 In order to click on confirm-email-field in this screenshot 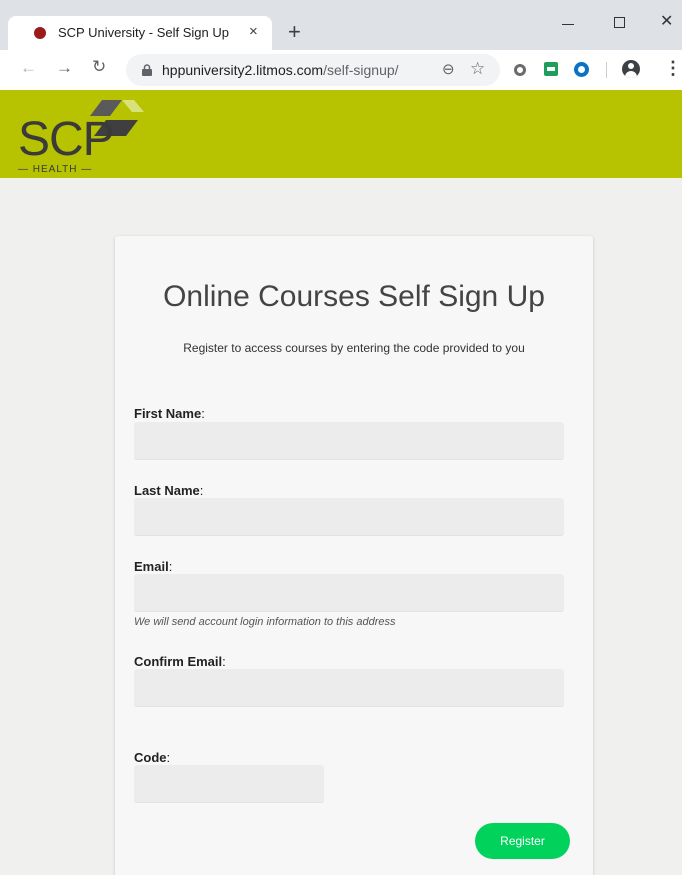, I will do `click(349, 688)`.